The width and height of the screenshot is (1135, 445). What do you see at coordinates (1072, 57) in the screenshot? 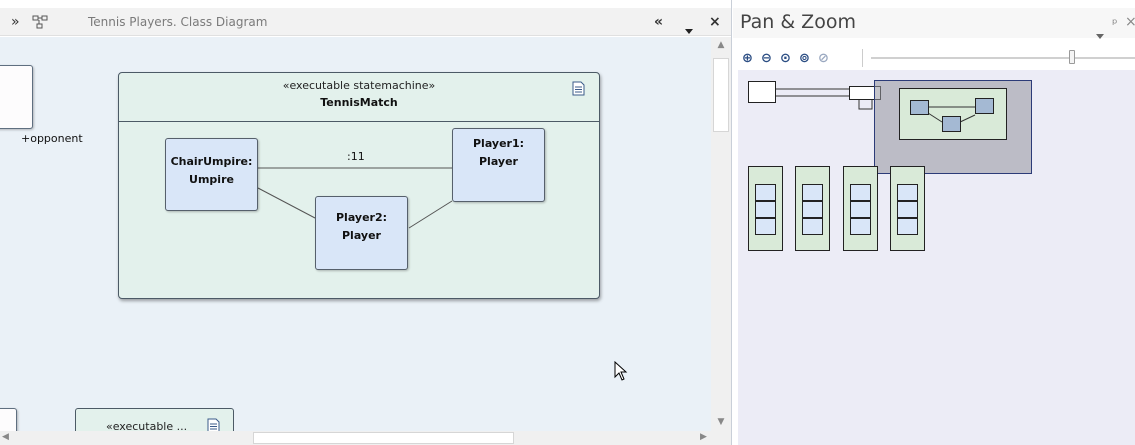
I see `zoom-slider-thumb` at bounding box center [1072, 57].